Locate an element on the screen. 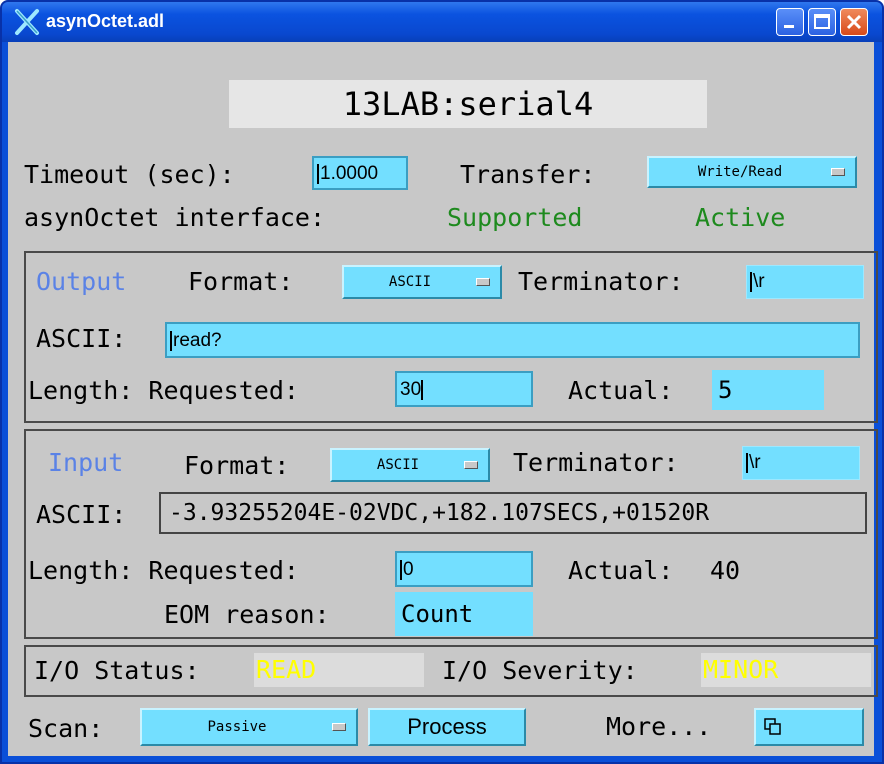 The height and width of the screenshot is (764, 884). scan-label: Scan: is located at coordinates (66, 728).